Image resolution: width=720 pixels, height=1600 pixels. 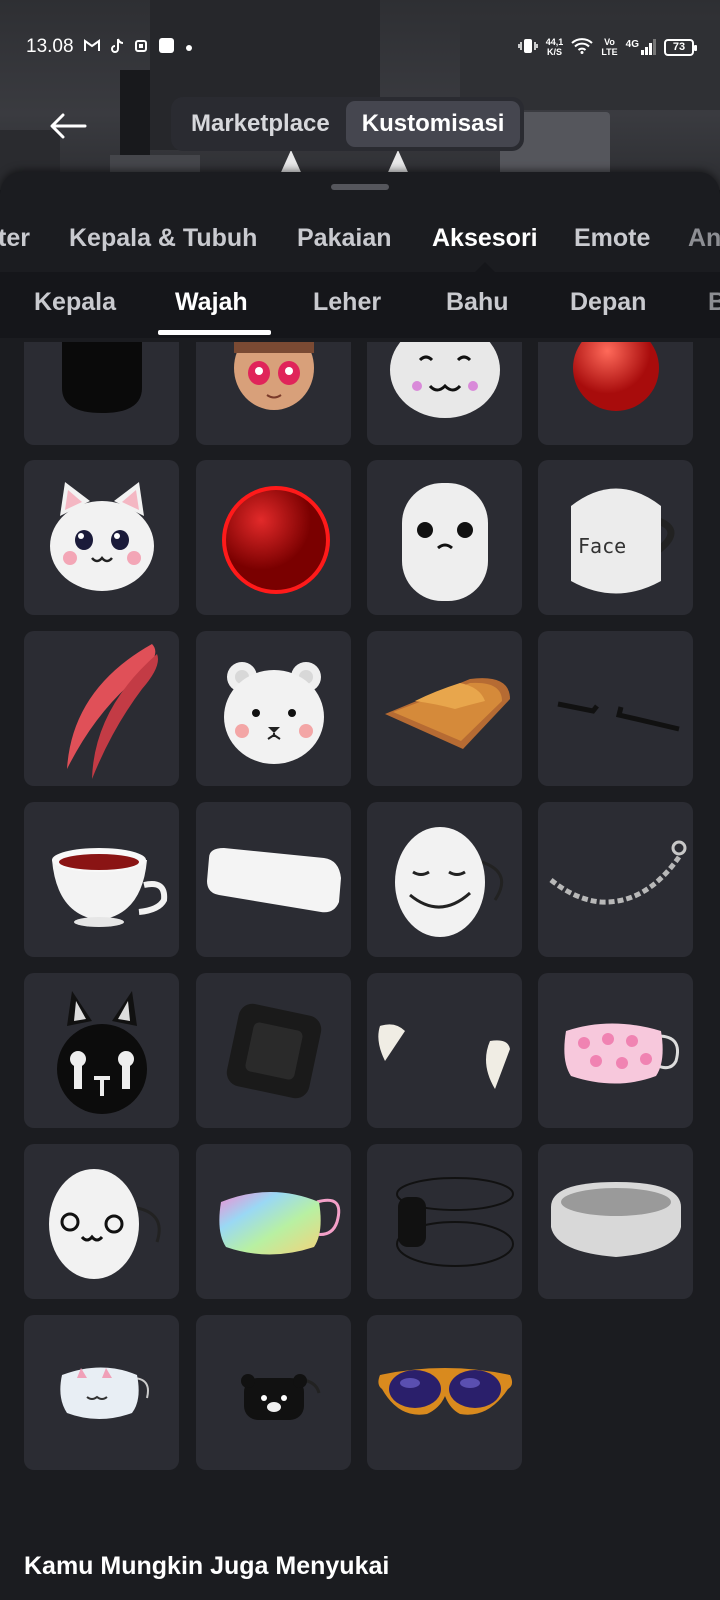 What do you see at coordinates (582, 47) in the screenshot?
I see `wifi-icon` at bounding box center [582, 47].